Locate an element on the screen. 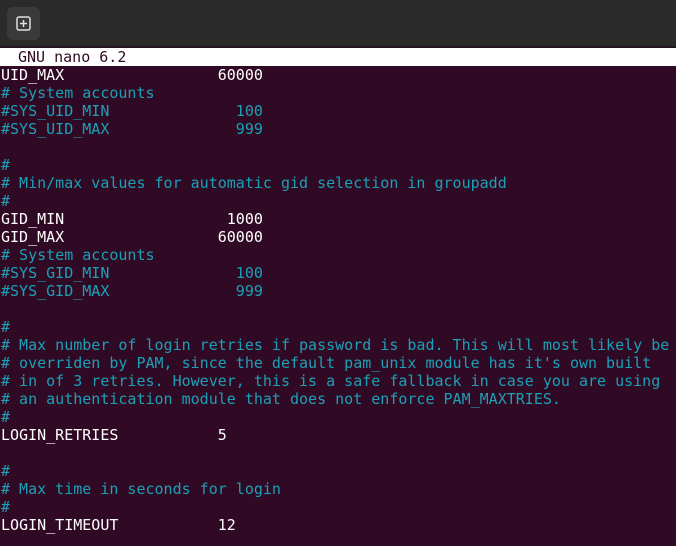 This screenshot has width=676, height=546. text-line: #SYS_GID_MAX 999 is located at coordinates (132, 291).